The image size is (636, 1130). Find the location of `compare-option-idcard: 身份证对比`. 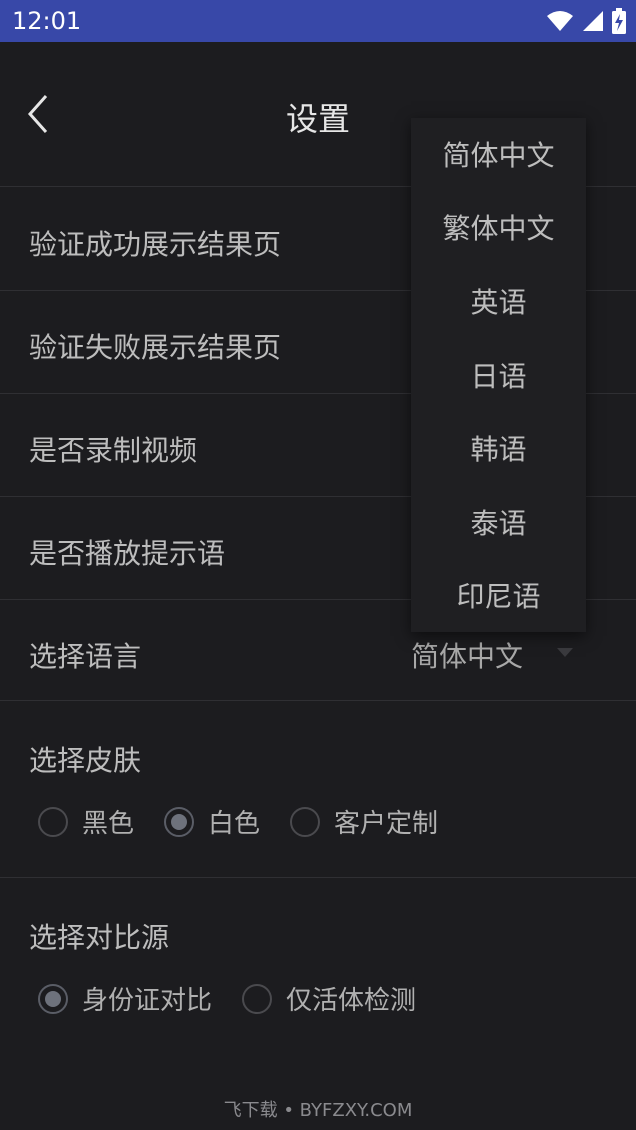

compare-option-idcard: 身份证对比 is located at coordinates (125, 998).